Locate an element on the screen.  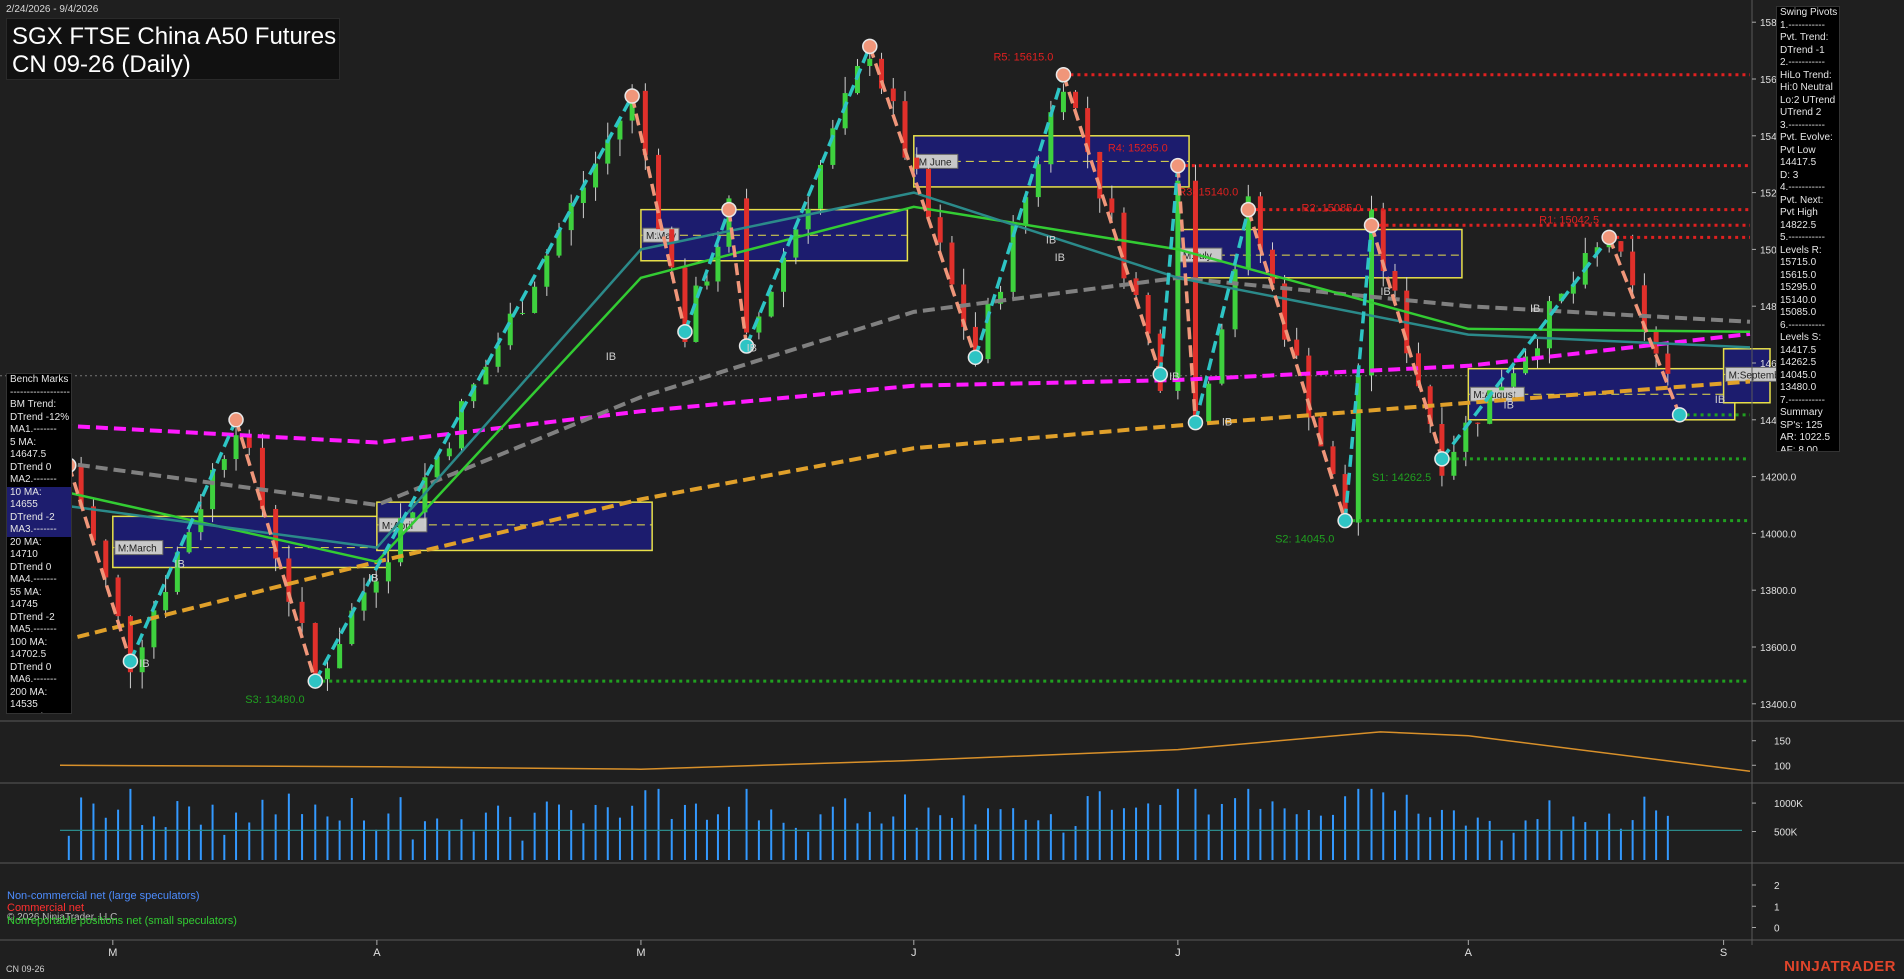
swing-pivot-line: 5.----------- is located at coordinates (1802, 237).